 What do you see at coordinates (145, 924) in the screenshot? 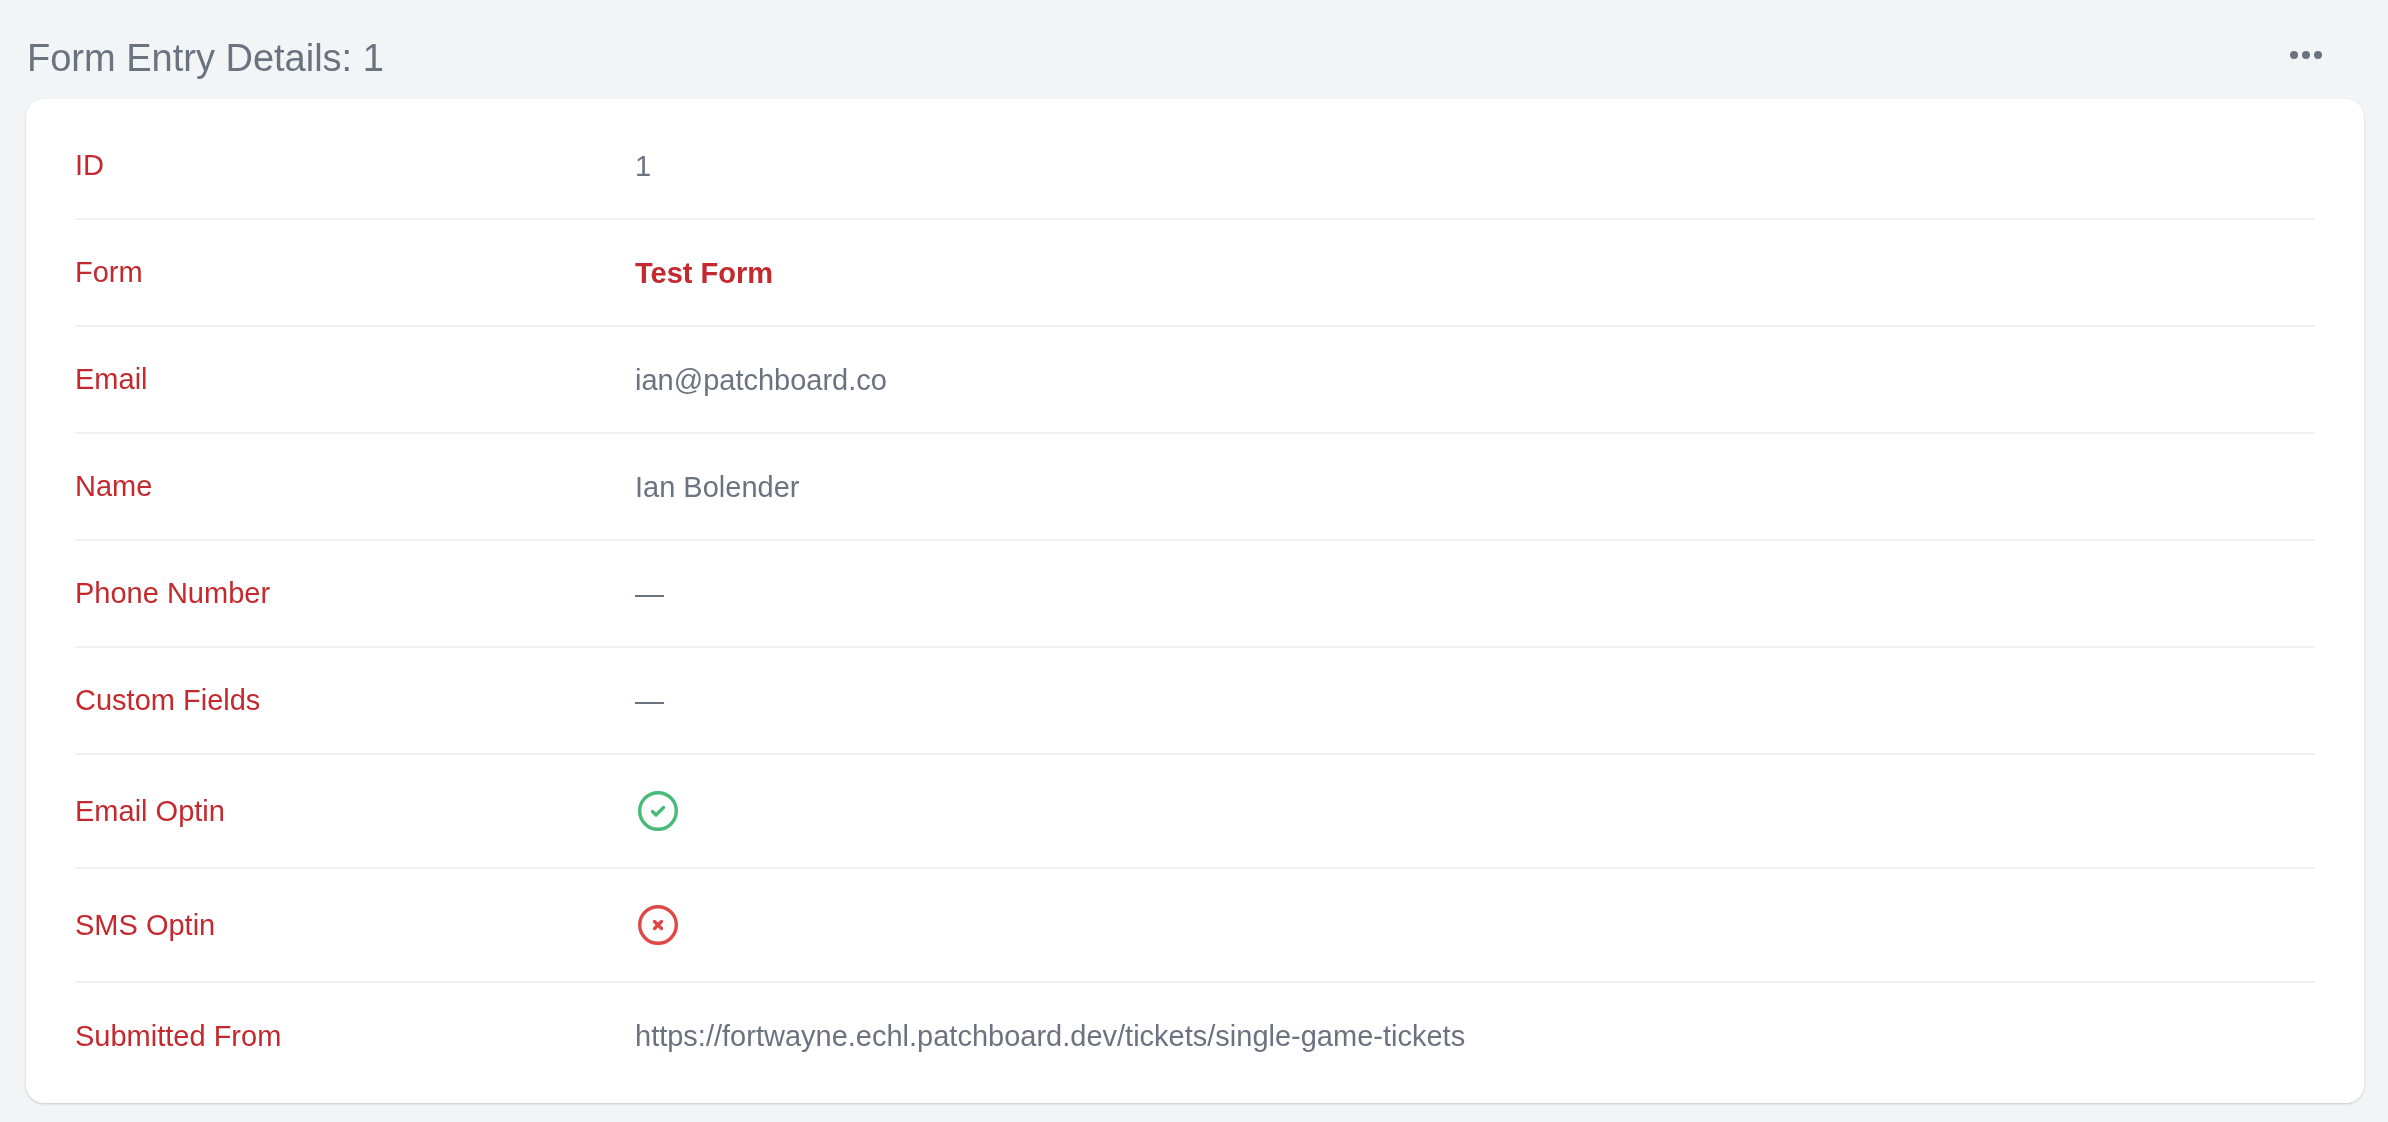
I see `field-label: SMS Optin` at bounding box center [145, 924].